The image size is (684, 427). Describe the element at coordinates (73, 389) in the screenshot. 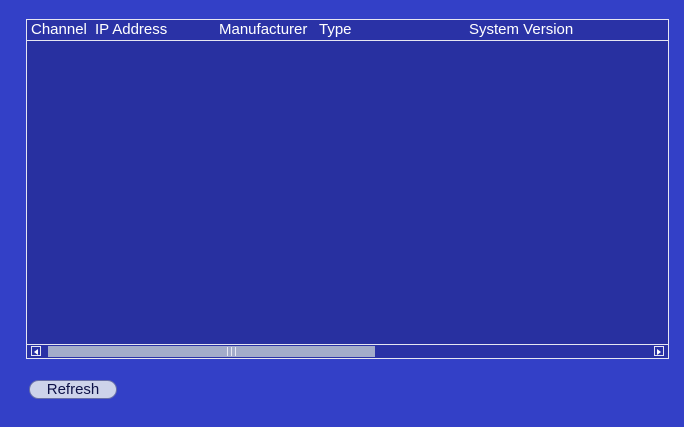

I see `refresh-button: Refresh` at that location.